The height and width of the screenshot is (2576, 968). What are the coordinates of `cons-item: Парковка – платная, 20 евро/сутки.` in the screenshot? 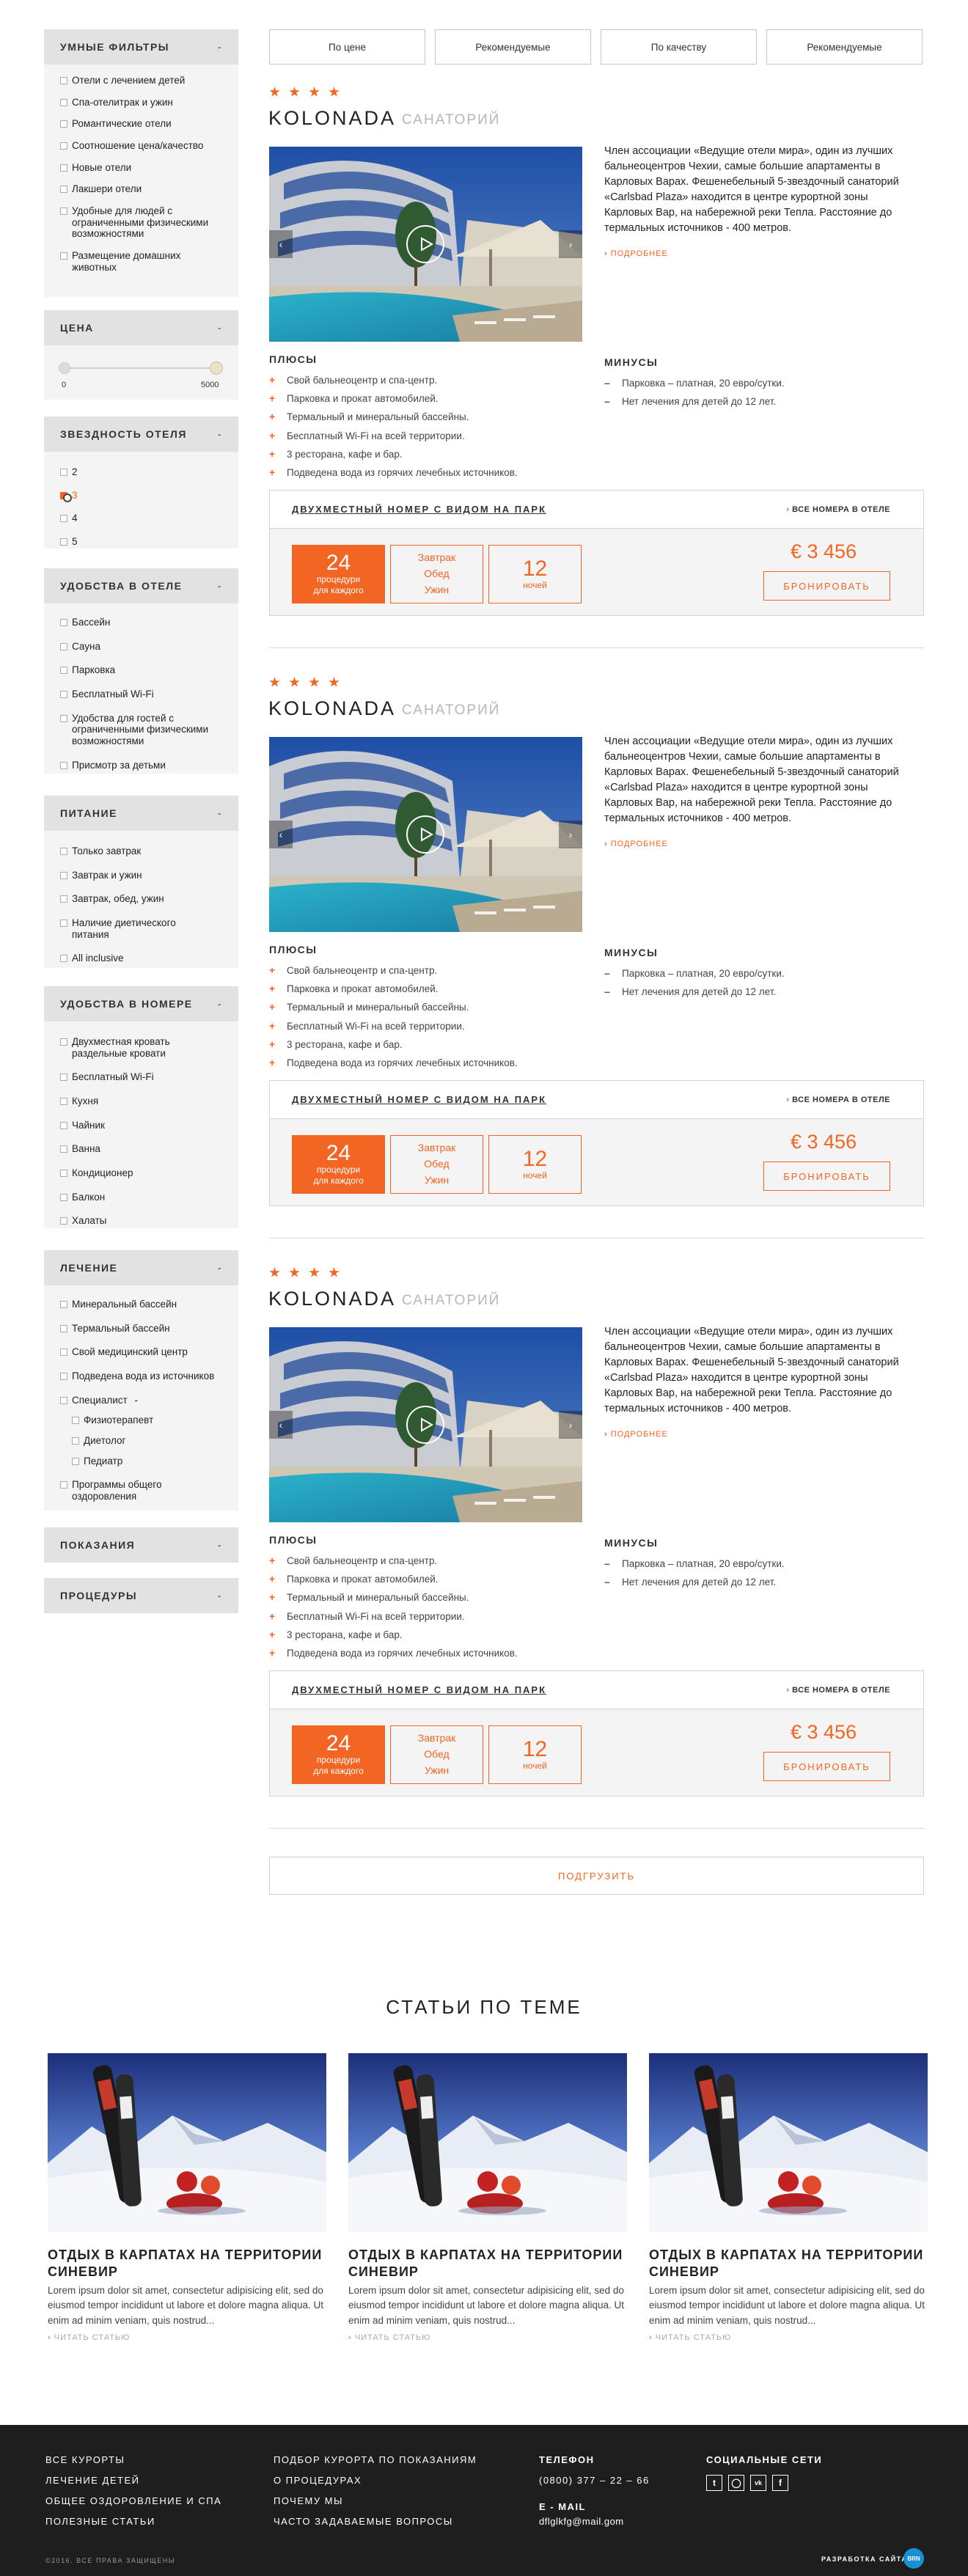 It's located at (694, 974).